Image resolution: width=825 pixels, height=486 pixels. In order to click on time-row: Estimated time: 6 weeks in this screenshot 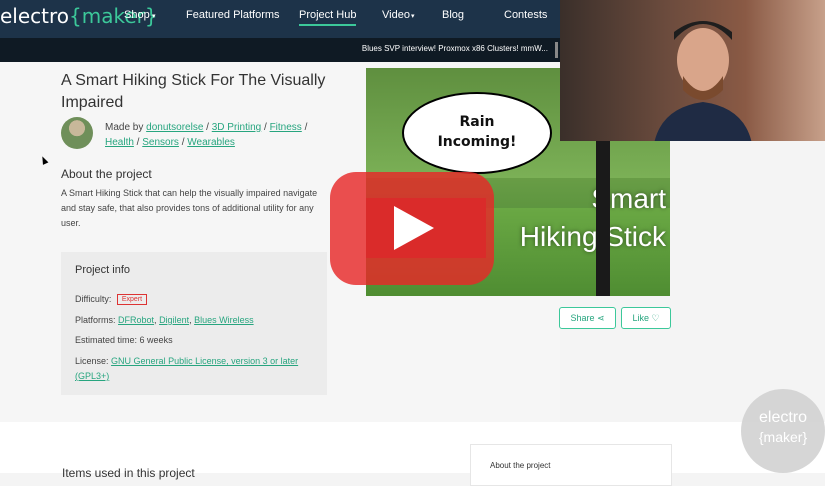, I will do `click(124, 340)`.